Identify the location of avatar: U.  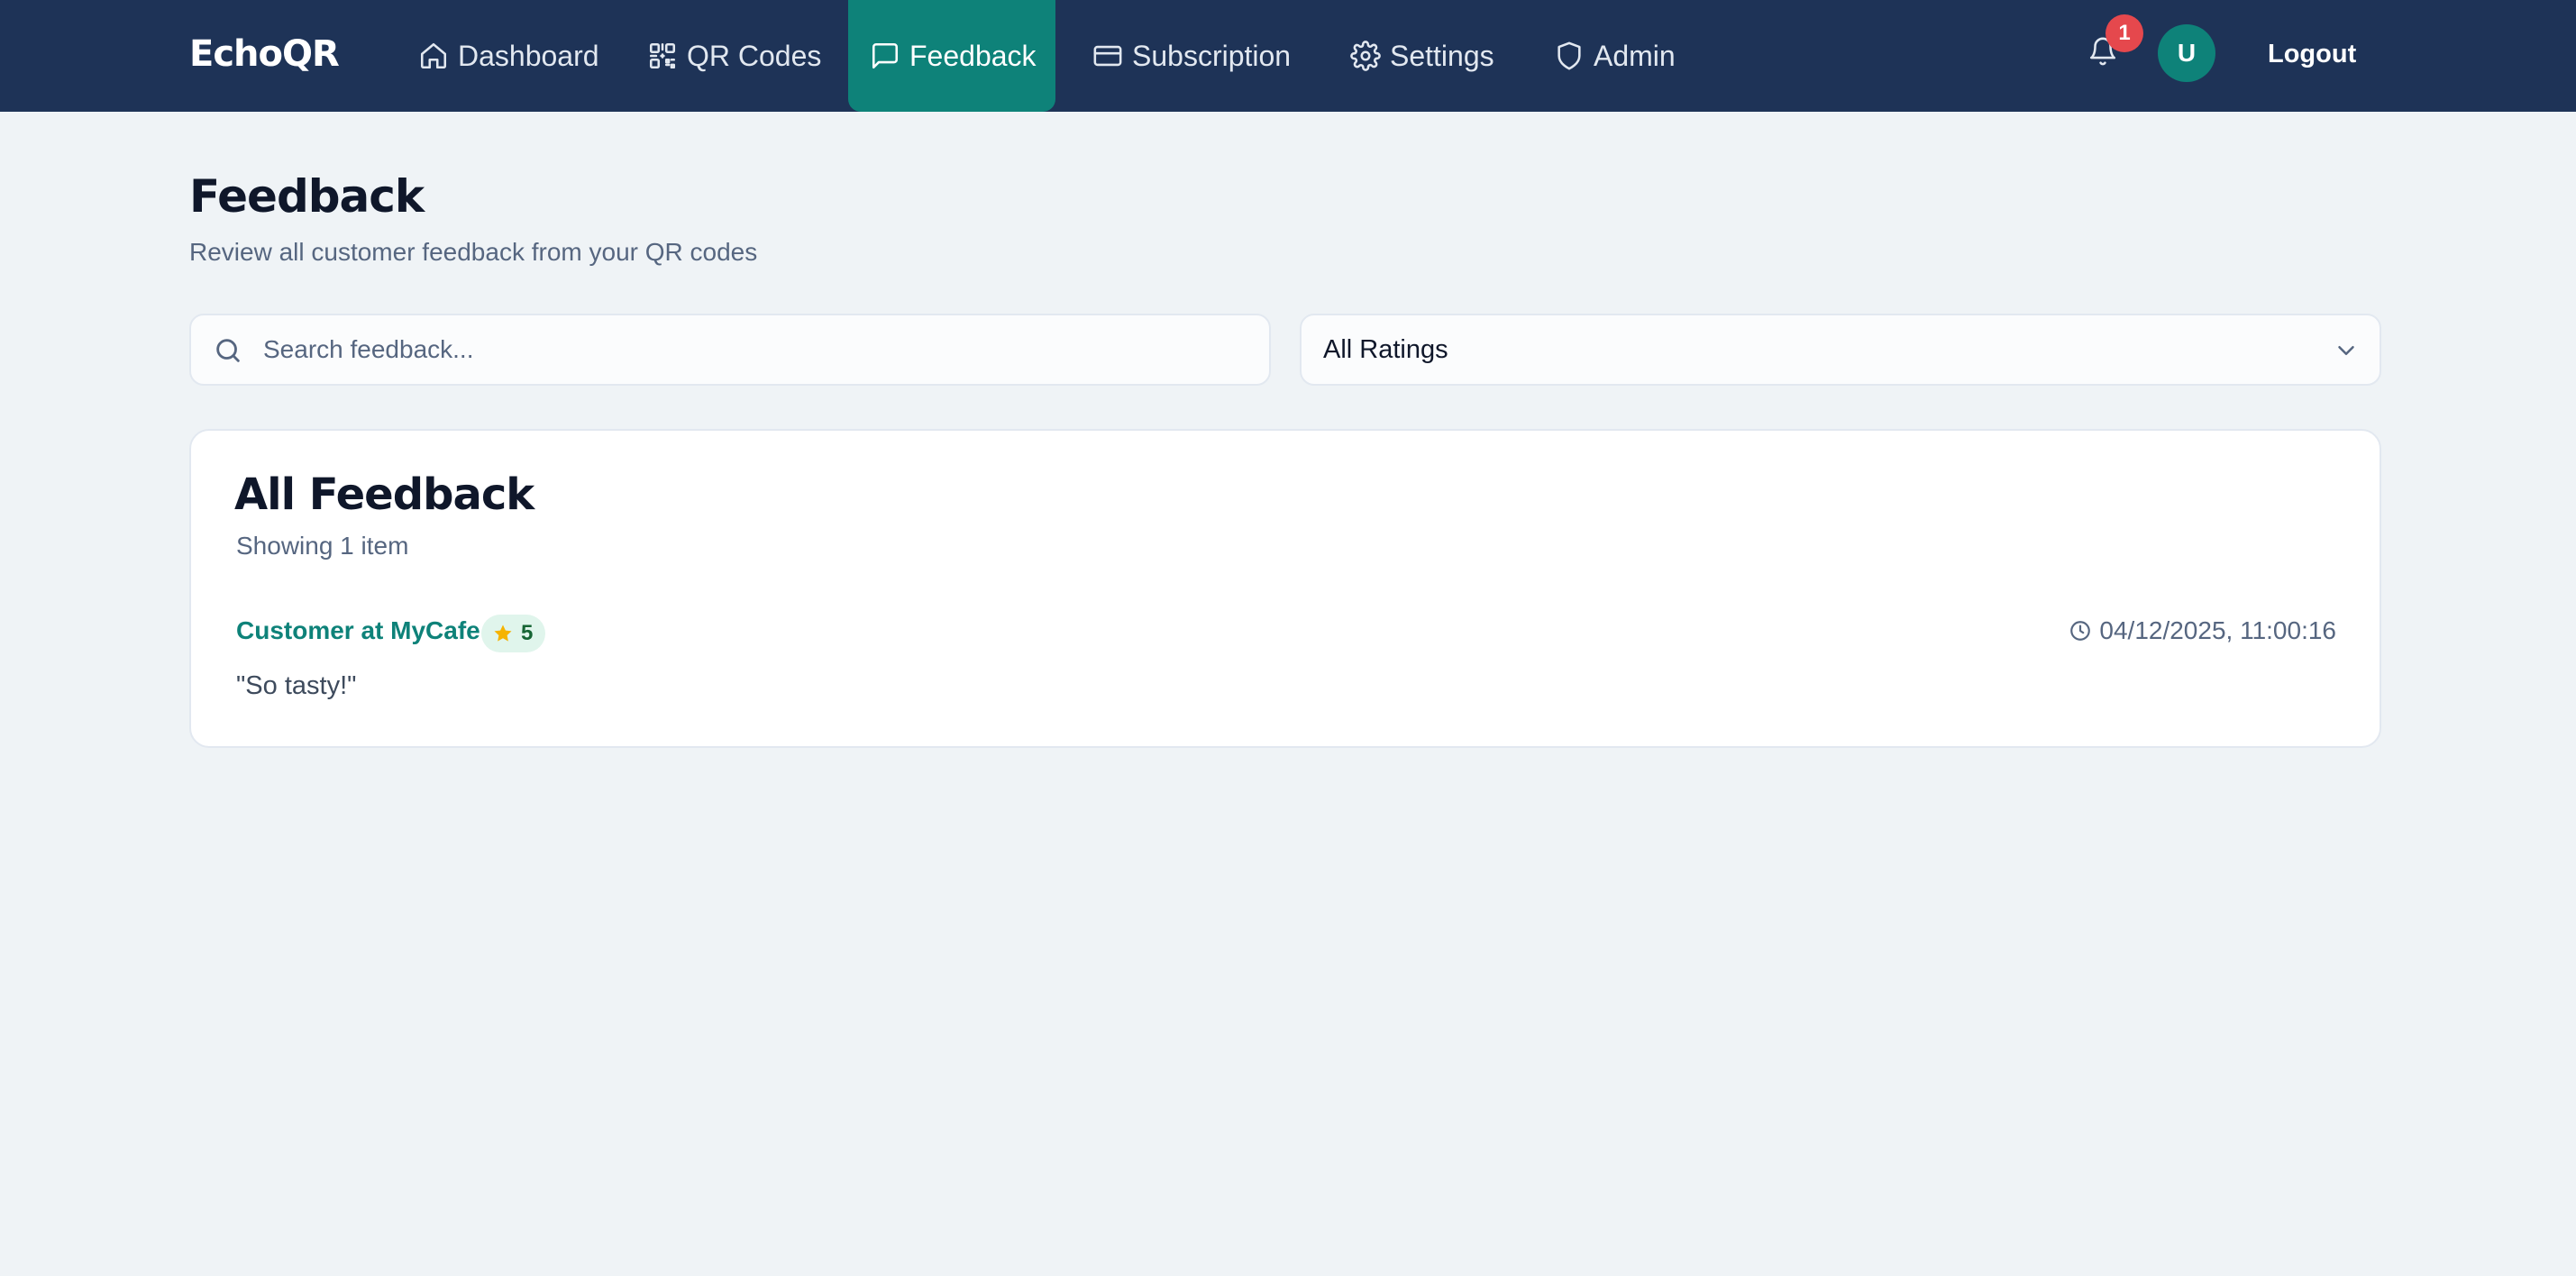
(2186, 53).